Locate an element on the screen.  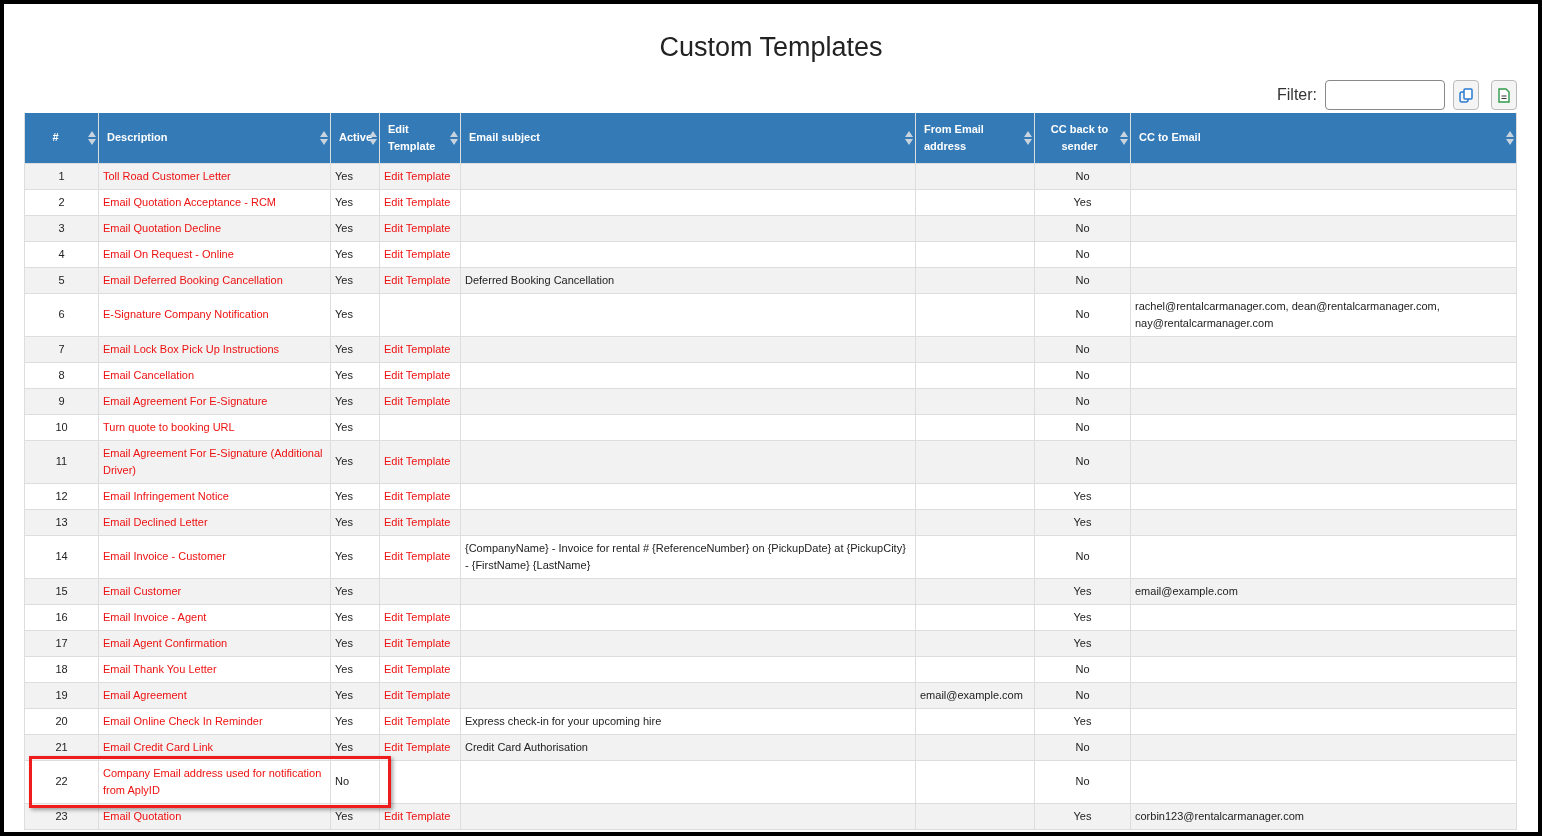
export-button is located at coordinates (1504, 95).